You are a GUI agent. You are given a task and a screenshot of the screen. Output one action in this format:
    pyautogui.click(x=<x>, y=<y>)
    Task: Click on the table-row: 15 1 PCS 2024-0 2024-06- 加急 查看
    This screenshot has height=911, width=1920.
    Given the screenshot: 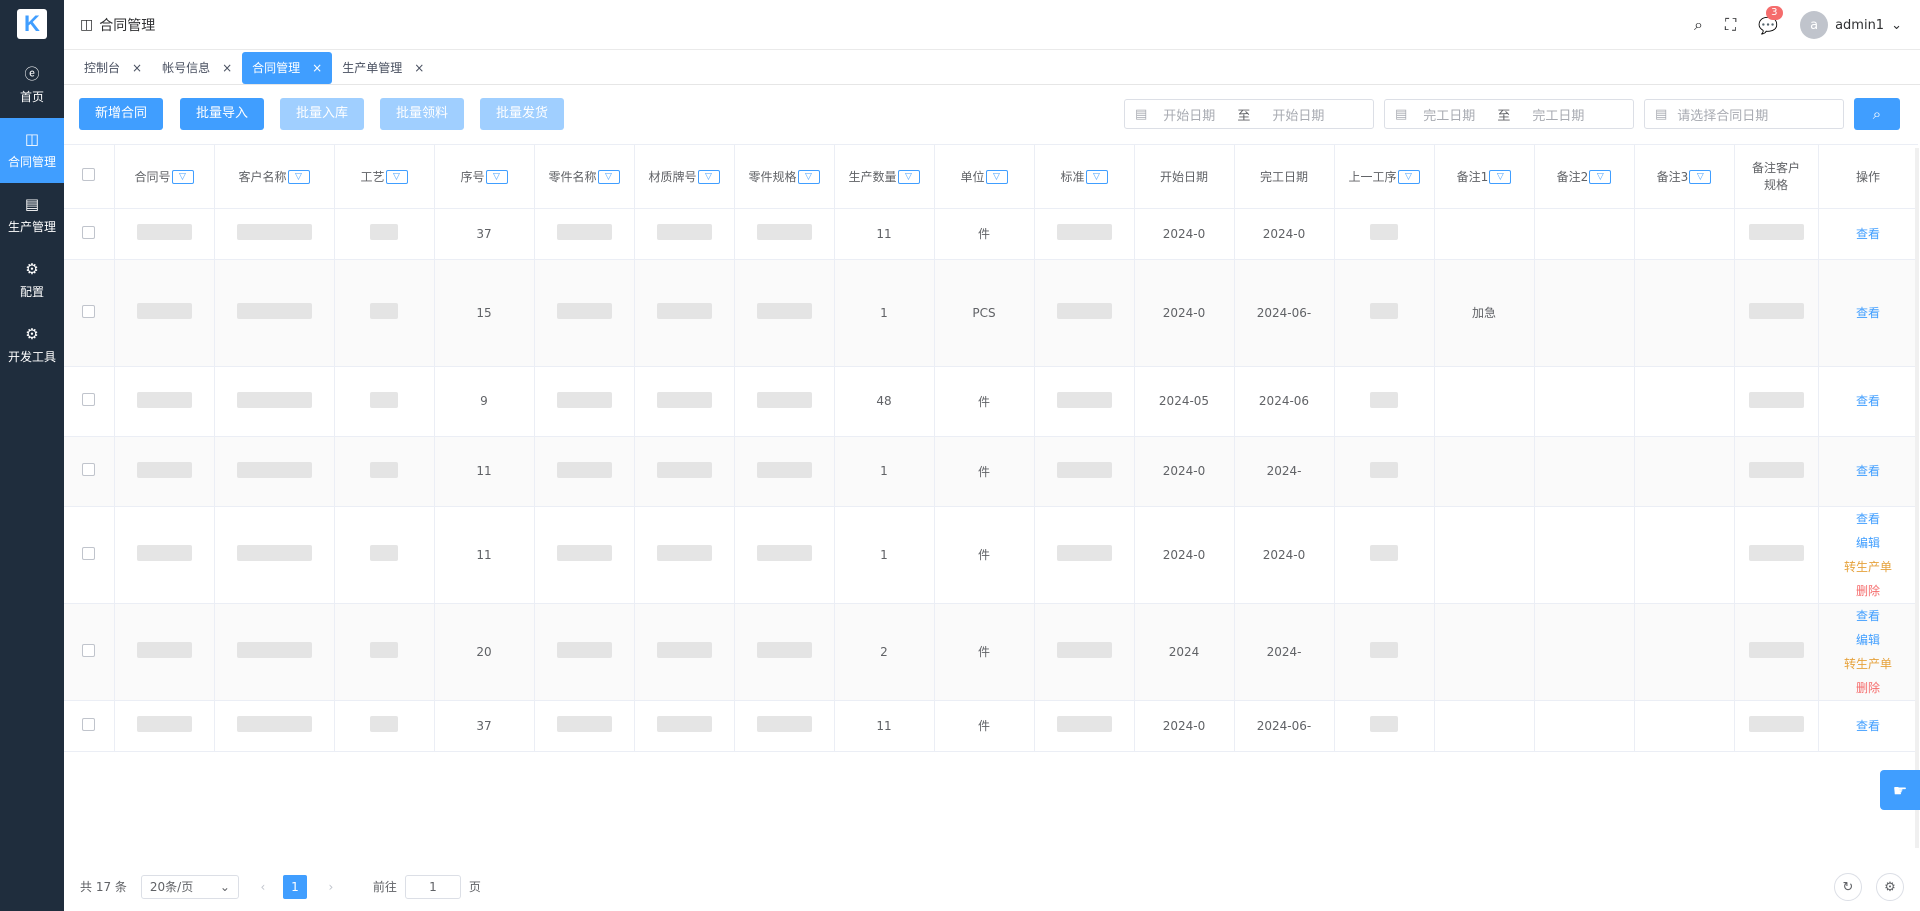 What is the action you would take?
    pyautogui.click(x=991, y=313)
    